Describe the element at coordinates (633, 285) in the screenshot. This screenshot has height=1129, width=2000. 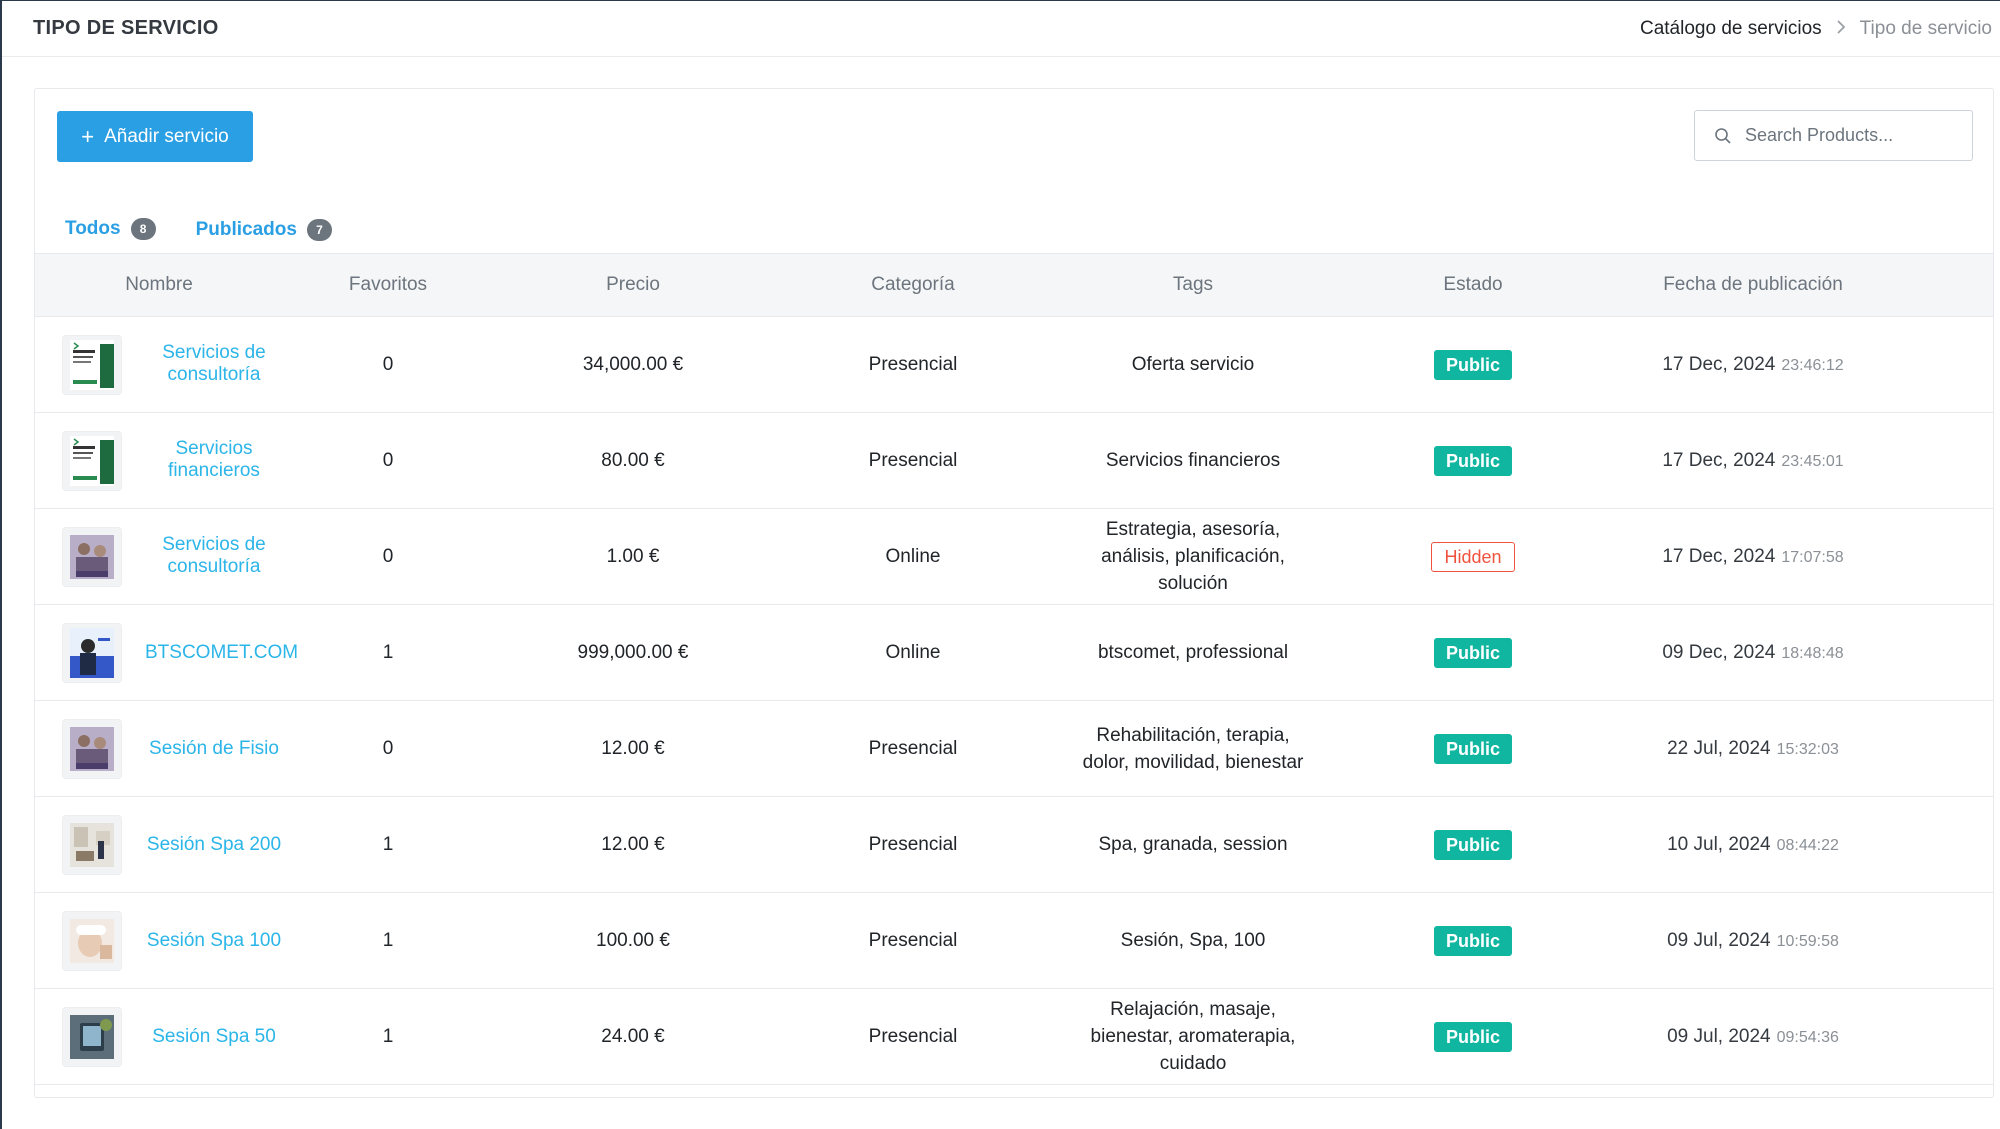
I see `column-header-price: Precio` at that location.